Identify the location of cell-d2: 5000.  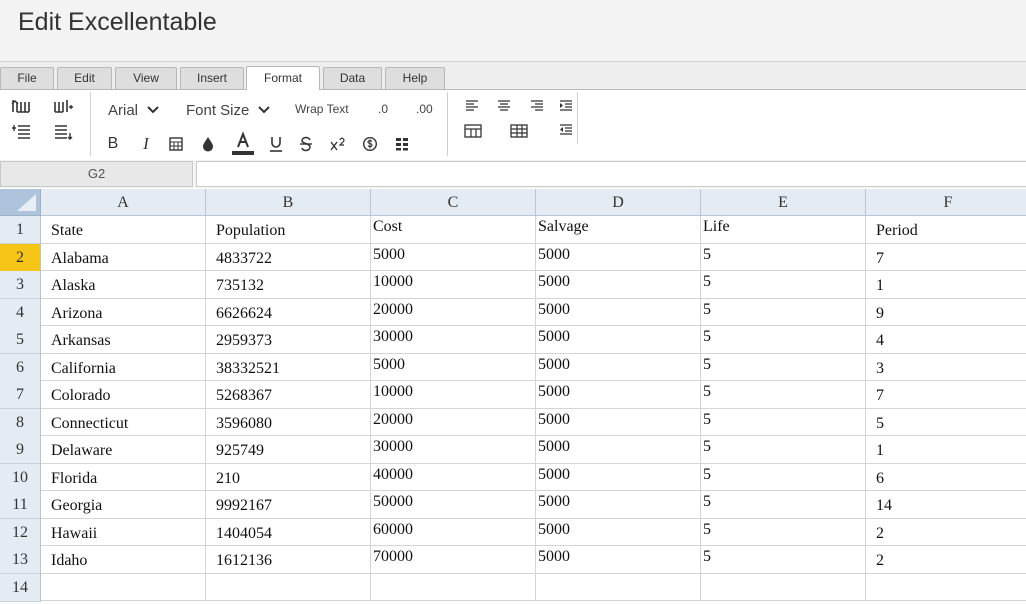
(618, 257).